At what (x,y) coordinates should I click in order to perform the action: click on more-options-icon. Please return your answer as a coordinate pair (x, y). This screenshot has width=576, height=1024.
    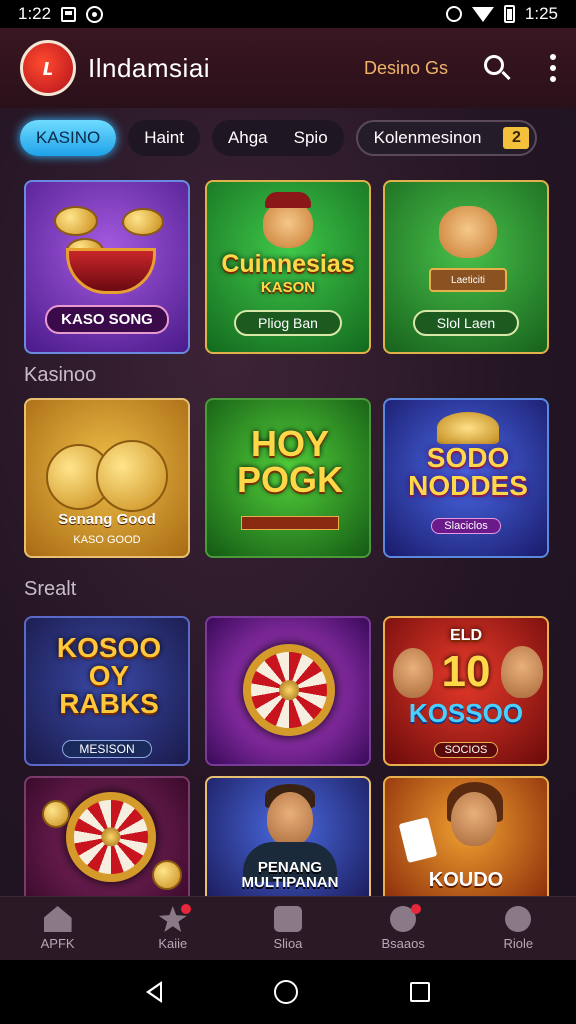
    Looking at the image, I should click on (553, 68).